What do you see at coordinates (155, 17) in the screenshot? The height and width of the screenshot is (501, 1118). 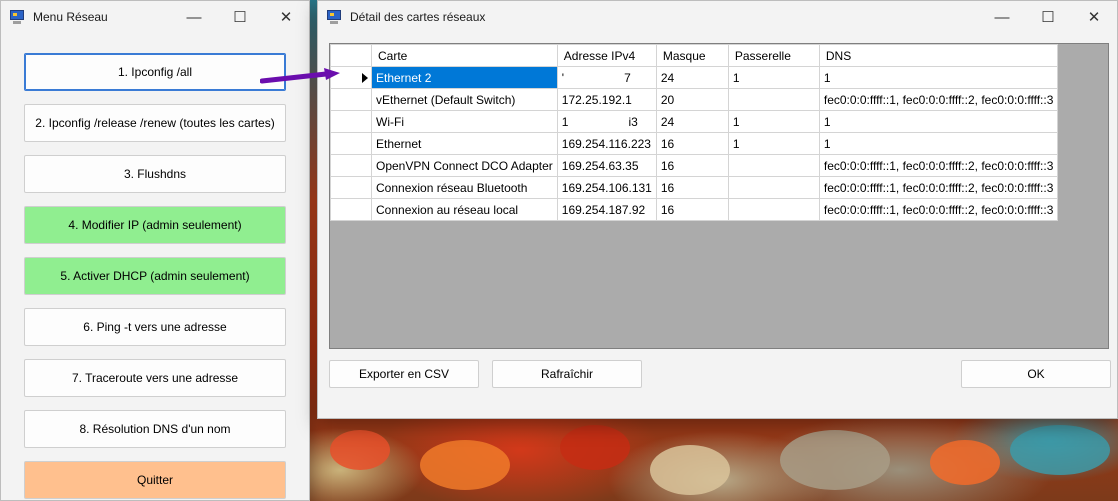 I see `menu-titlebar: Menu Réseau — ☐ ✕` at bounding box center [155, 17].